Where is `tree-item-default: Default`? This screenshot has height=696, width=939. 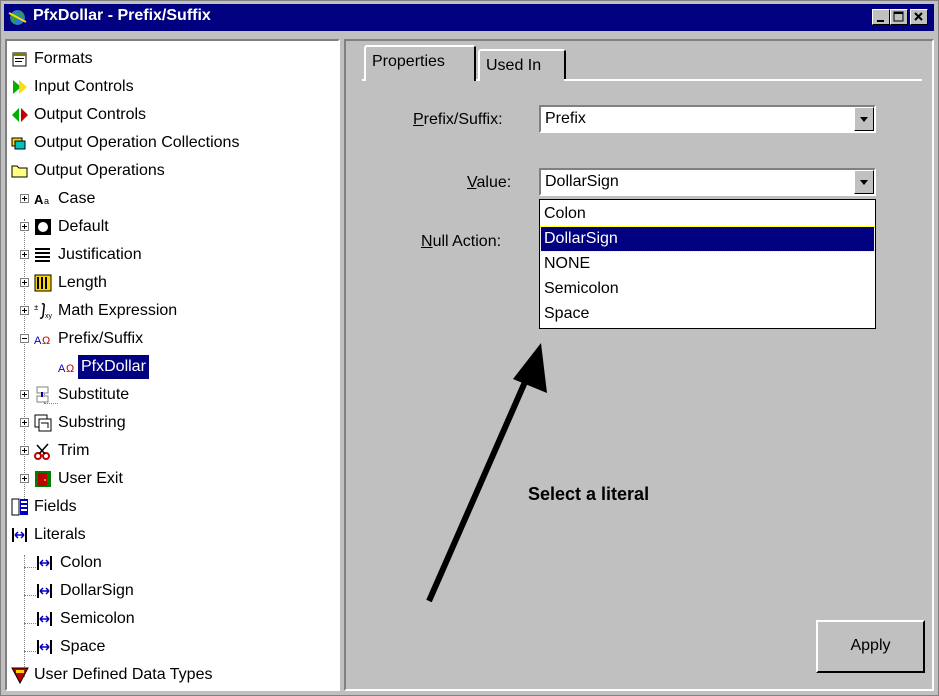
tree-item-default: Default is located at coordinates (172, 227).